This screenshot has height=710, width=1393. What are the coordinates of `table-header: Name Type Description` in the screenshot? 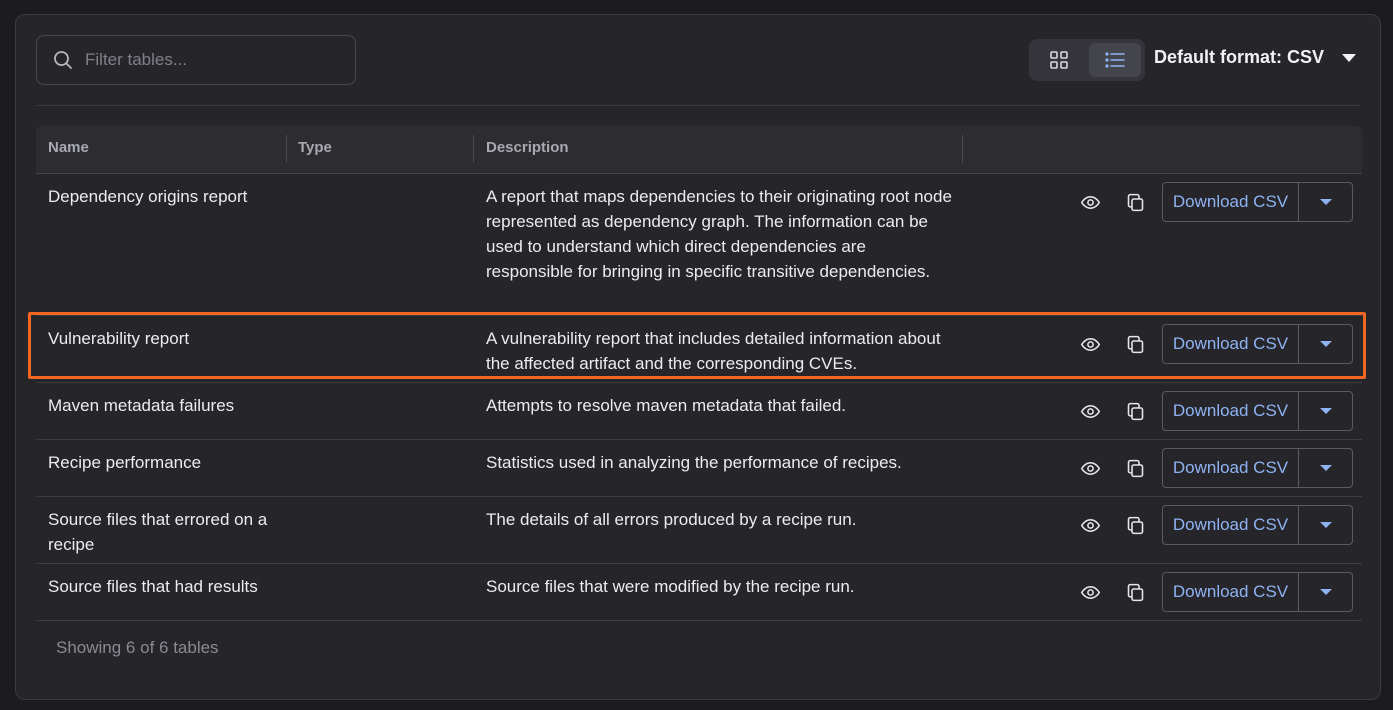 It's located at (699, 150).